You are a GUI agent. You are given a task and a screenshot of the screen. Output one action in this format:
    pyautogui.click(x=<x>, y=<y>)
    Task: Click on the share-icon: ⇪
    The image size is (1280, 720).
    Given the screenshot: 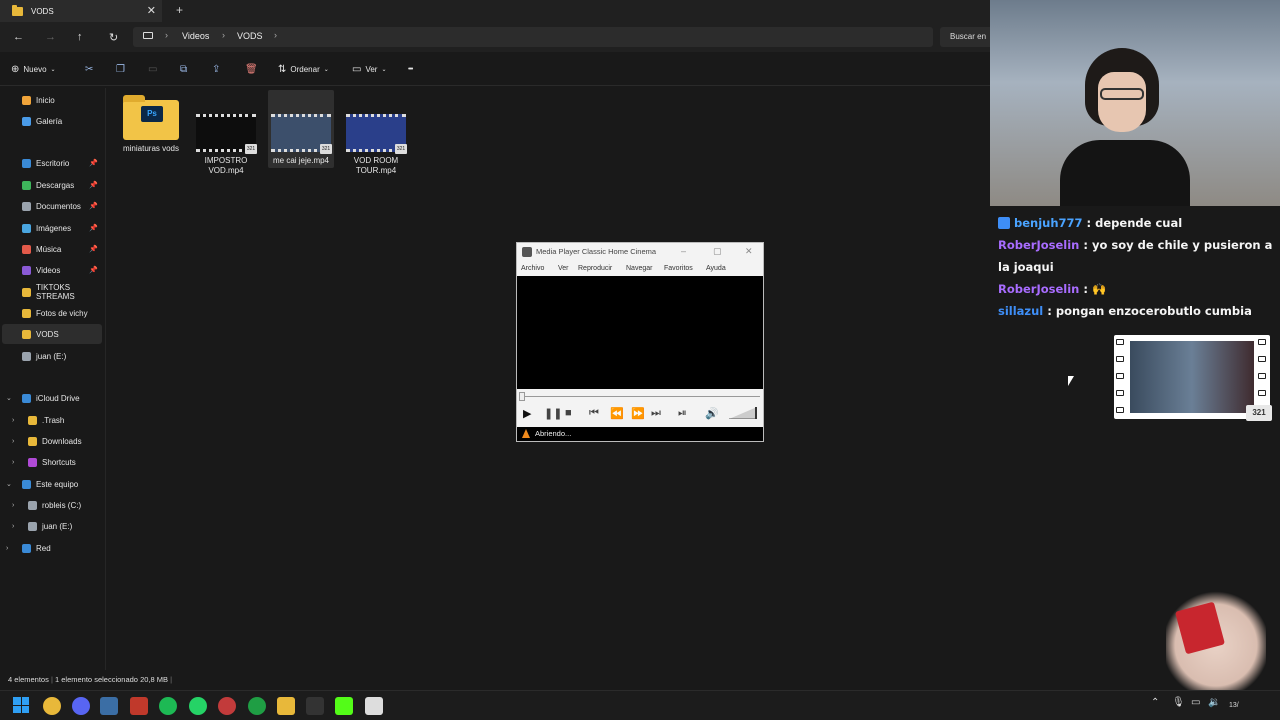 What is the action you would take?
    pyautogui.click(x=216, y=69)
    